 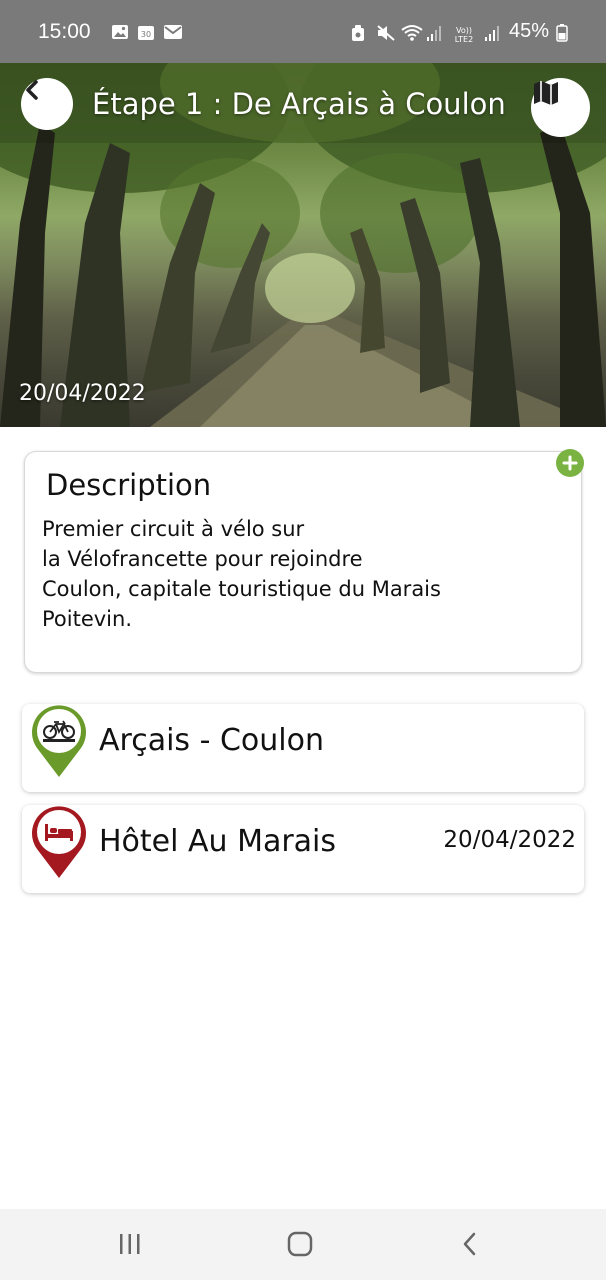 I want to click on plus-icon, so click(x=570, y=463).